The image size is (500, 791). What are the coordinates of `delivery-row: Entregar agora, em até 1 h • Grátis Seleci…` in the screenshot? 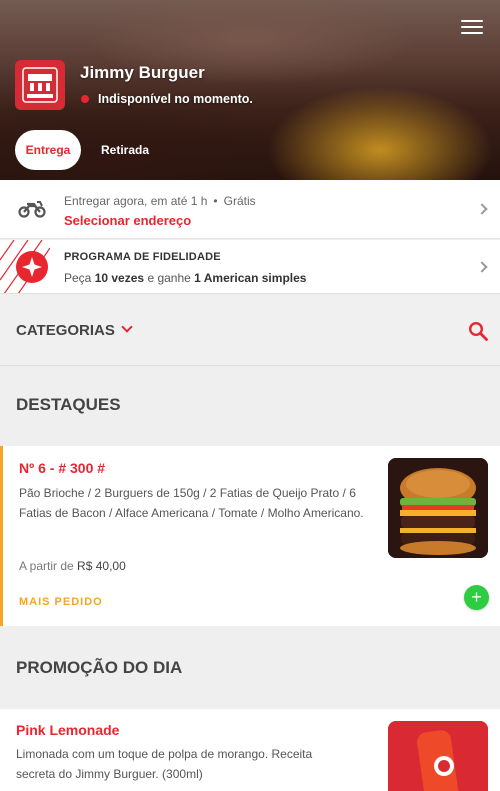 It's located at (250, 209).